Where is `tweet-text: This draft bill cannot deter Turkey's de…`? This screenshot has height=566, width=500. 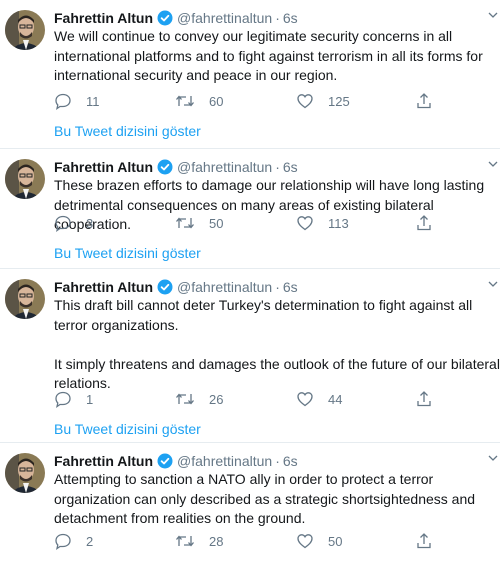 tweet-text: This draft bill cannot deter Turkey's de… is located at coordinates (277, 344).